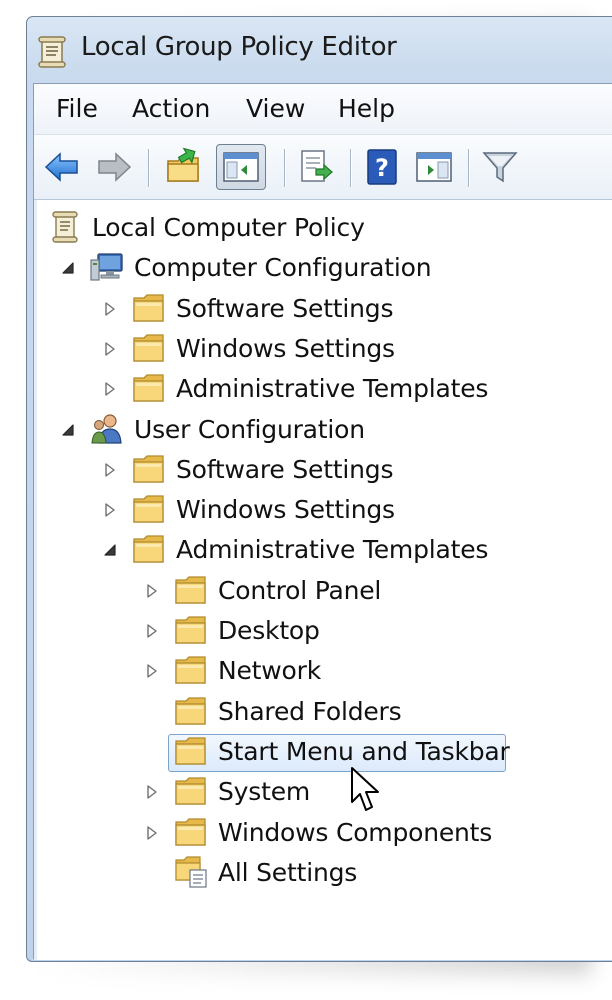 The height and width of the screenshot is (1000, 612). I want to click on tree-node-shared-folders: Shared Folders, so click(314, 712).